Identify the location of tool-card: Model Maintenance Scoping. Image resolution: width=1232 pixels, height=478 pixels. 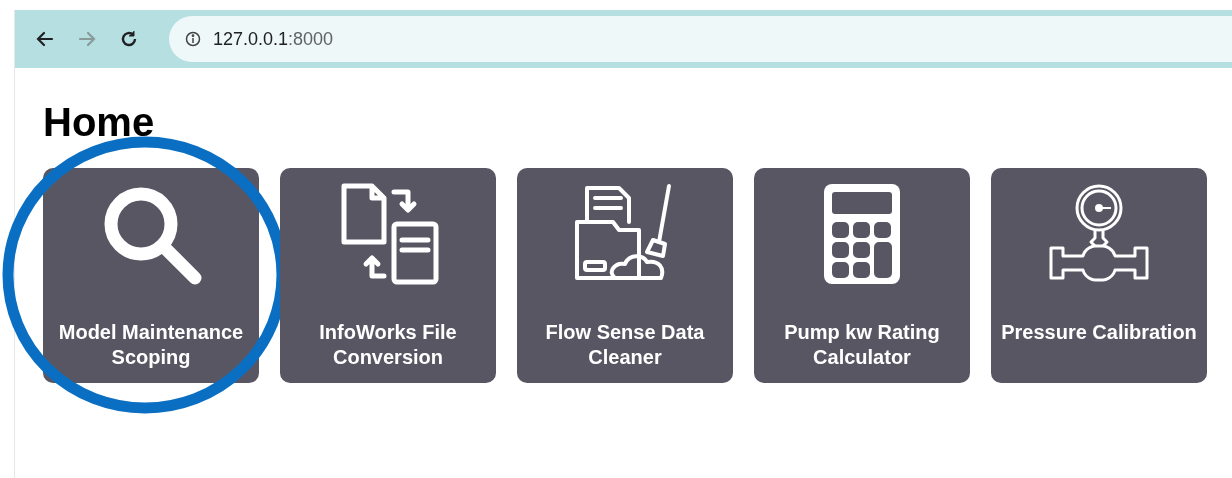
(151, 275).